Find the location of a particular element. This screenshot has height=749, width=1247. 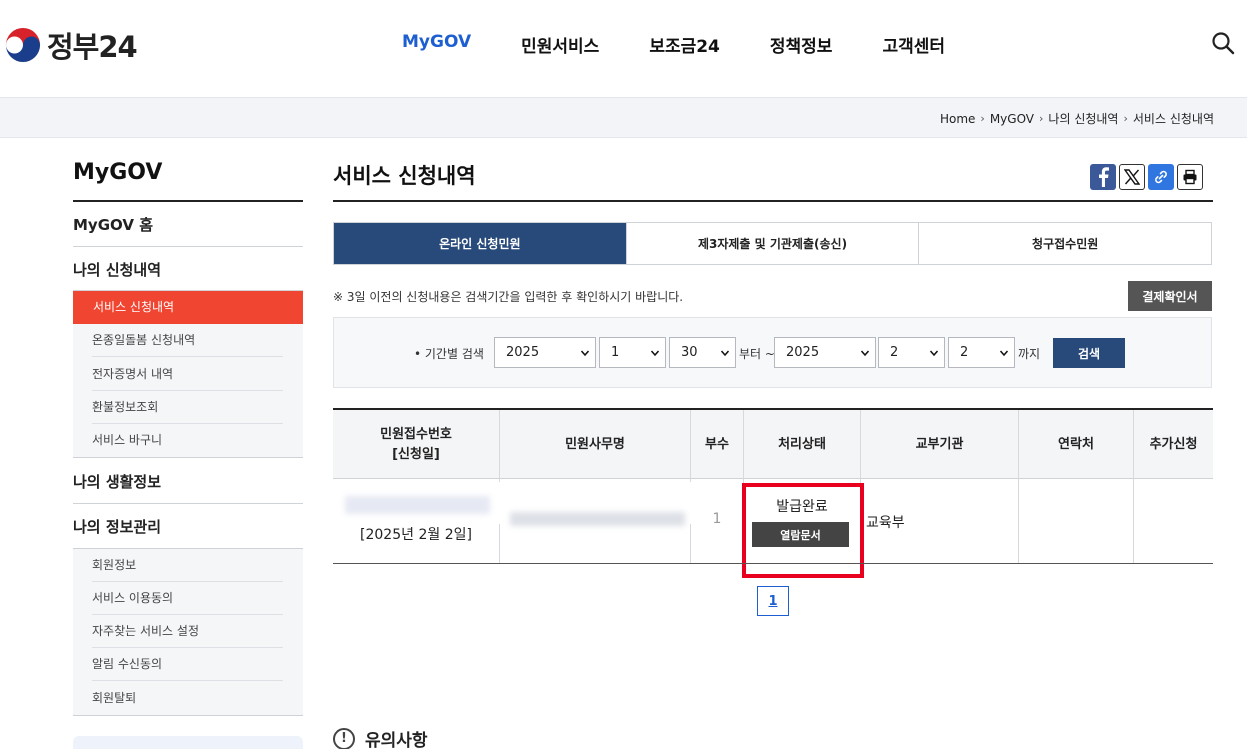

sidebar-item-service-applications: 서비스 신청내역 is located at coordinates (188, 307).